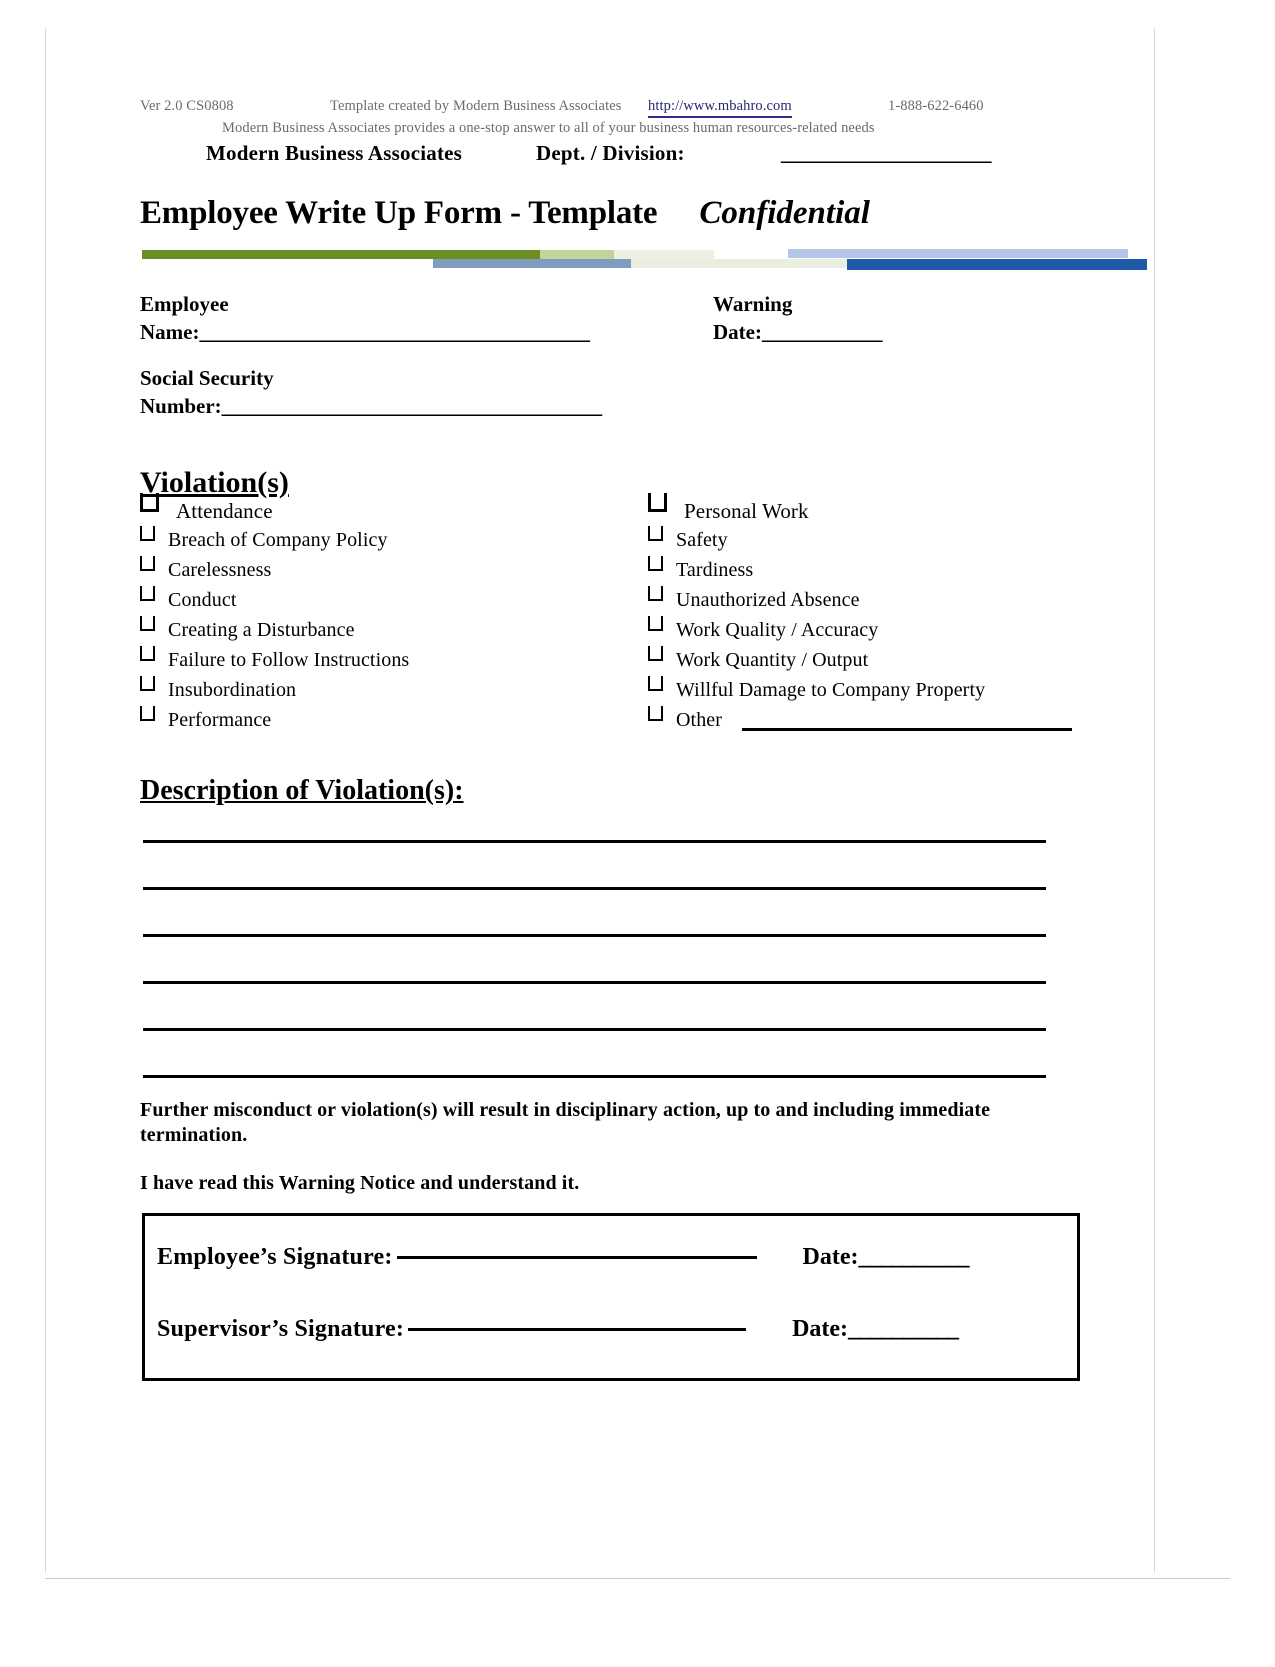 The height and width of the screenshot is (1667, 1275). Describe the element at coordinates (830, 1257) in the screenshot. I see `employee-date-label: Date:` at that location.